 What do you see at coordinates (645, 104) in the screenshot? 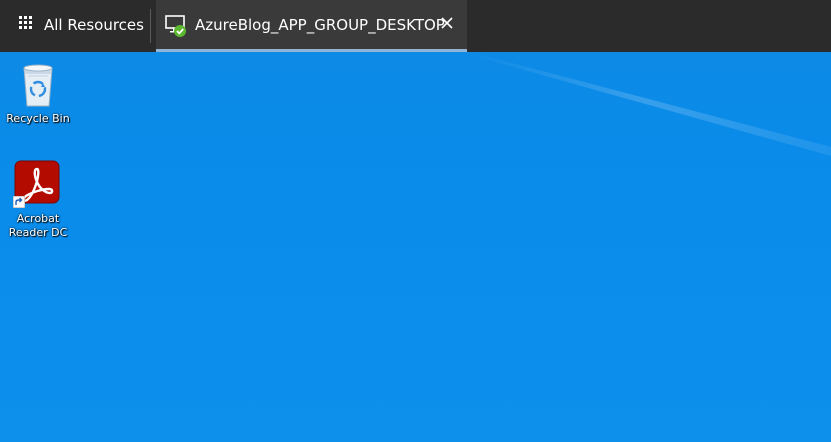
I see `wallpaper-light-beam` at bounding box center [645, 104].